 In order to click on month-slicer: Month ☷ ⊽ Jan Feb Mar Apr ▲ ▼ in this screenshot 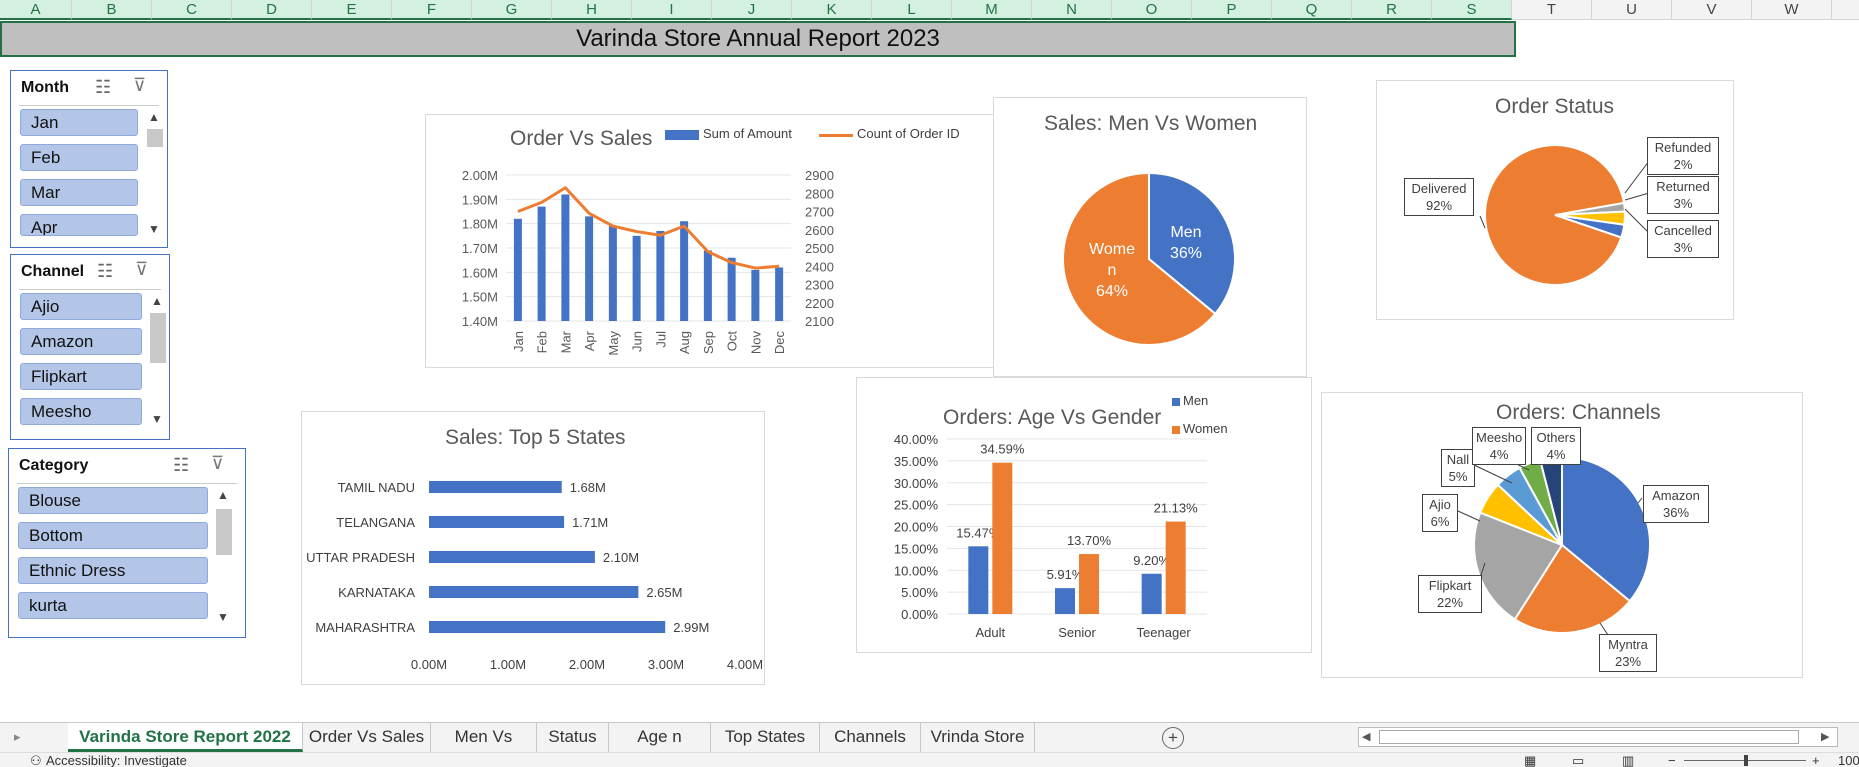, I will do `click(89, 159)`.